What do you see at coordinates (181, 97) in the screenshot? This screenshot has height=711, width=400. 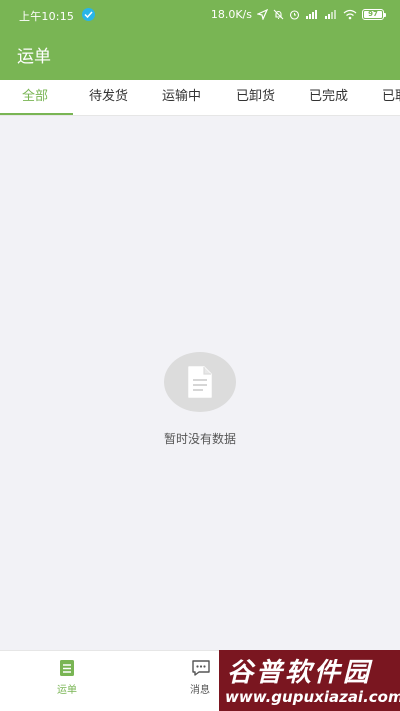 I see `tab-in-transit: 运输中` at bounding box center [181, 97].